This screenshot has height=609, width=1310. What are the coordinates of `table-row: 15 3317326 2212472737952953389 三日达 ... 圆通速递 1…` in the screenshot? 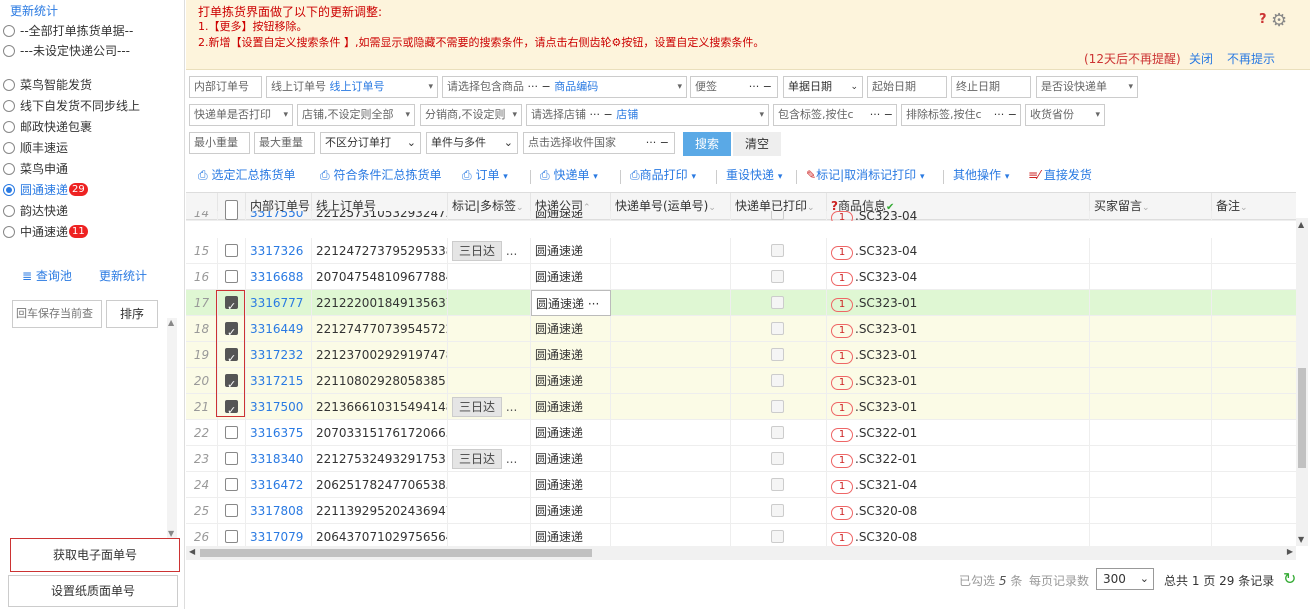 It's located at (741, 251).